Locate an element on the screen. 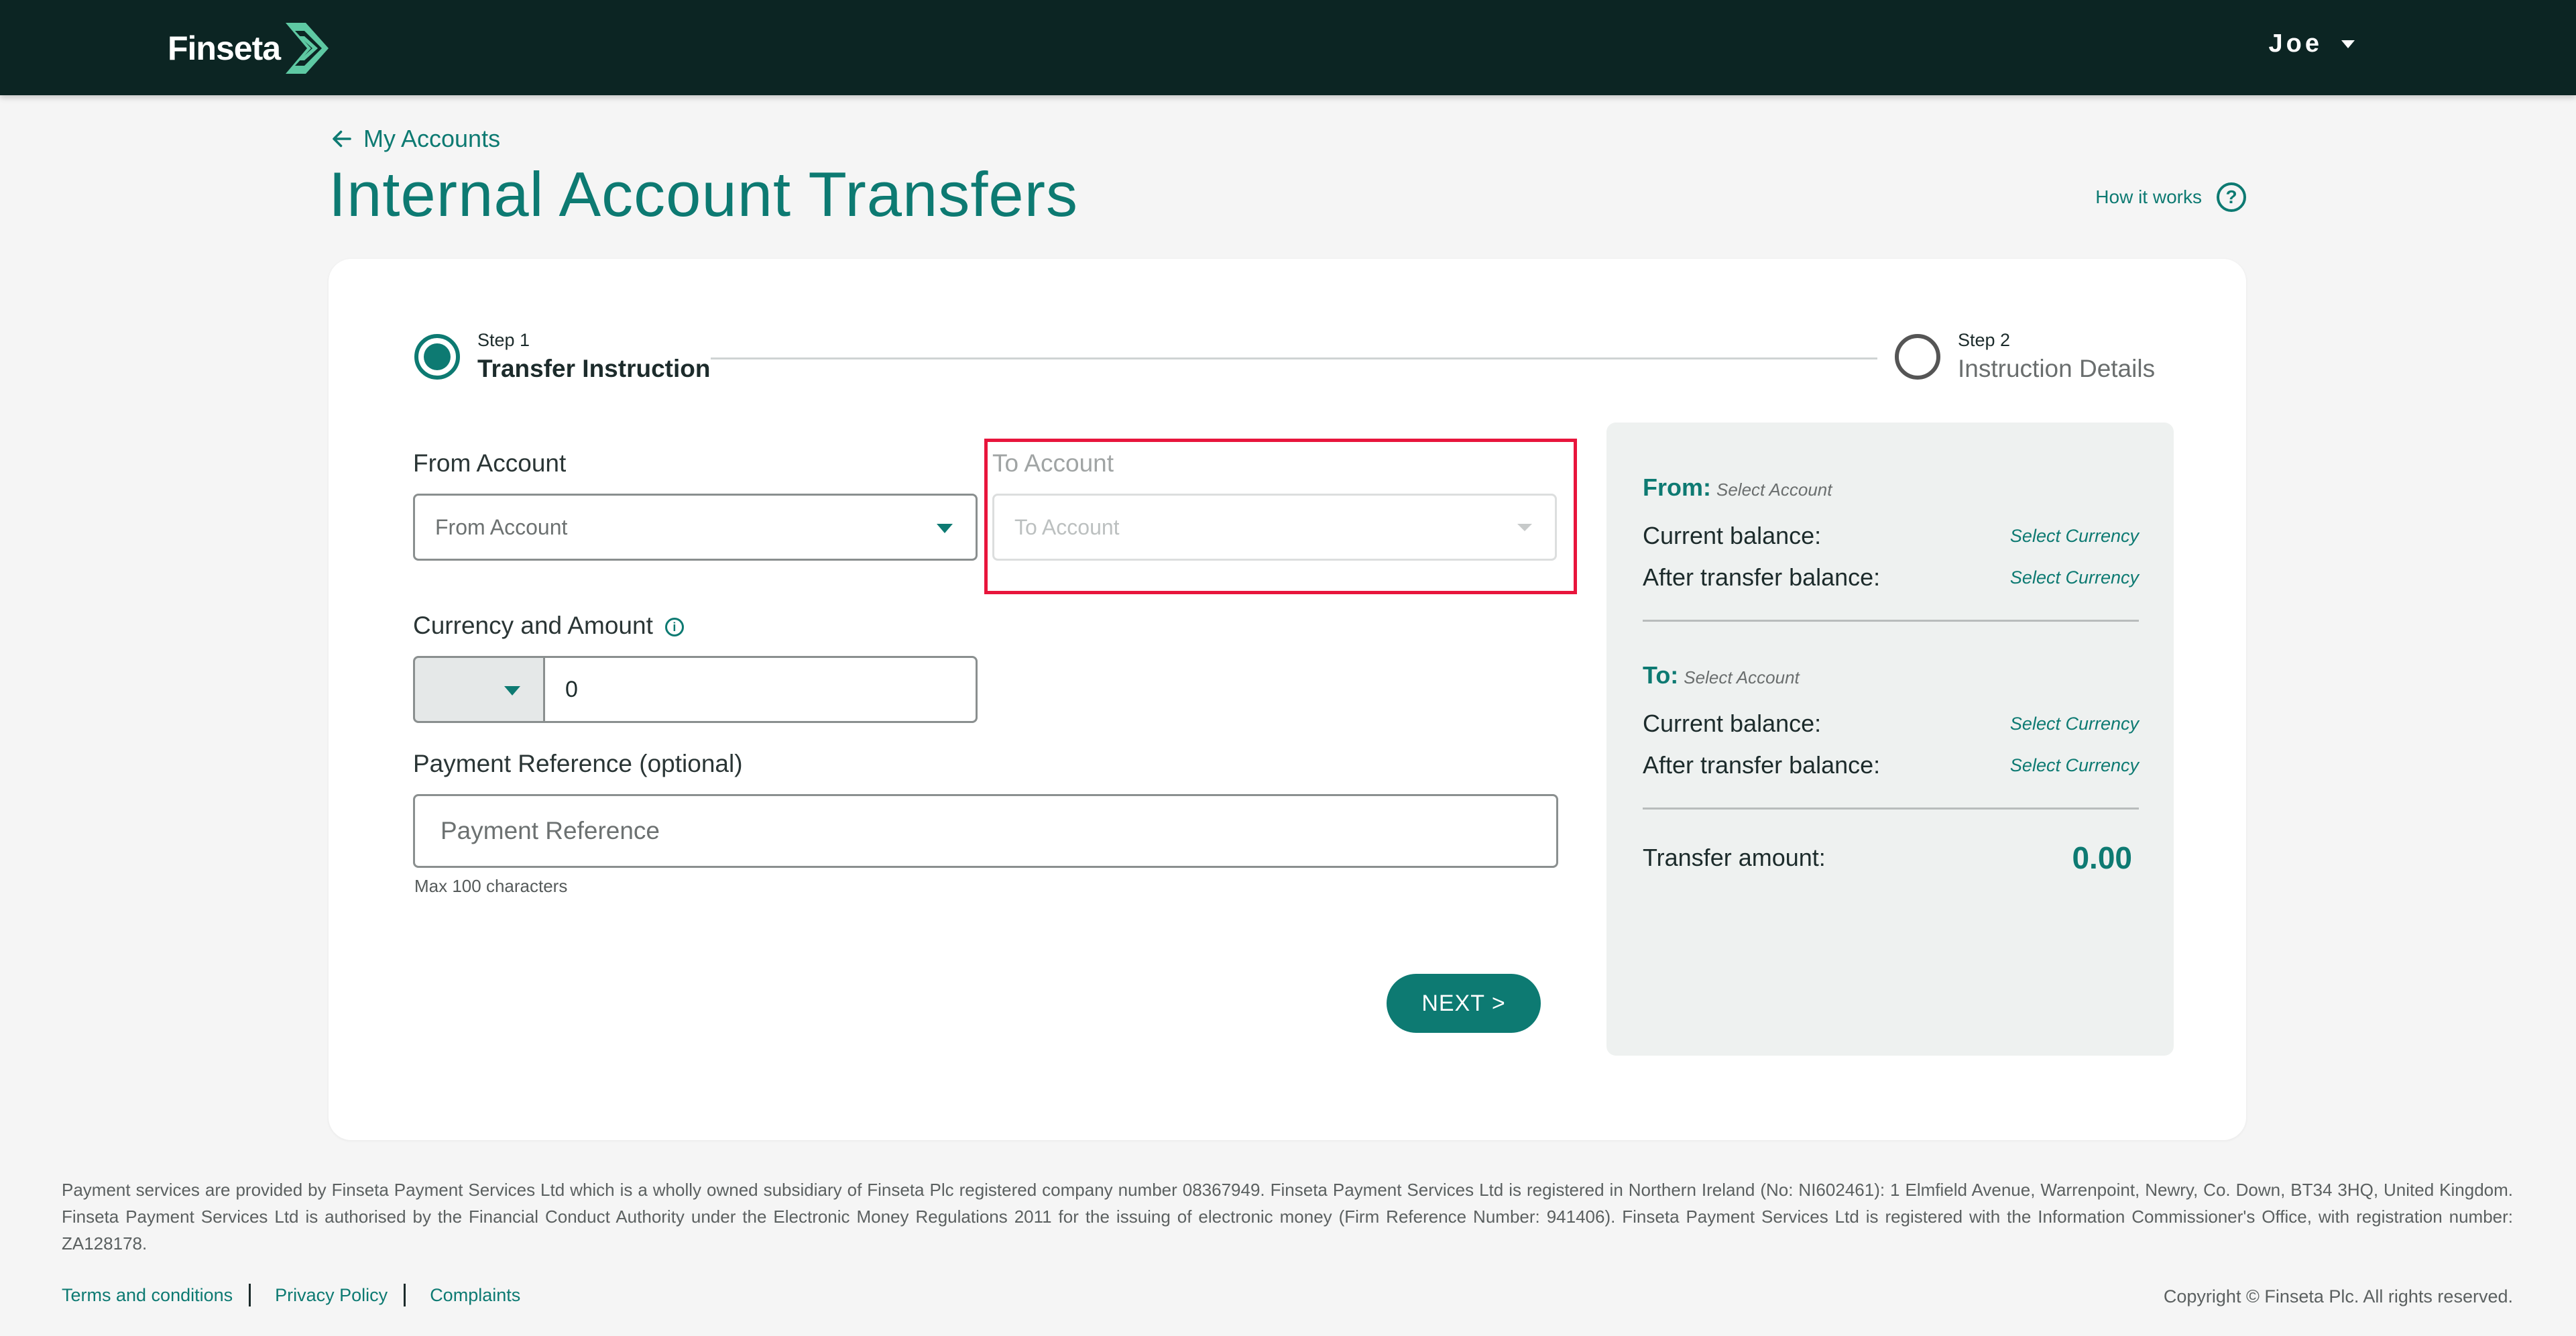  currency-amount-group: 0 is located at coordinates (695, 689).